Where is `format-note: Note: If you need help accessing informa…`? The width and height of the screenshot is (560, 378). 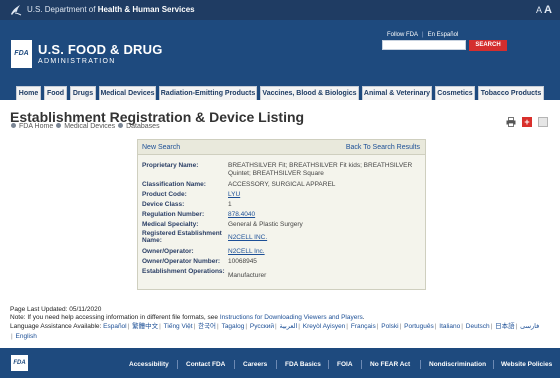
format-note: Note: If you need help accessing informa… is located at coordinates (187, 317).